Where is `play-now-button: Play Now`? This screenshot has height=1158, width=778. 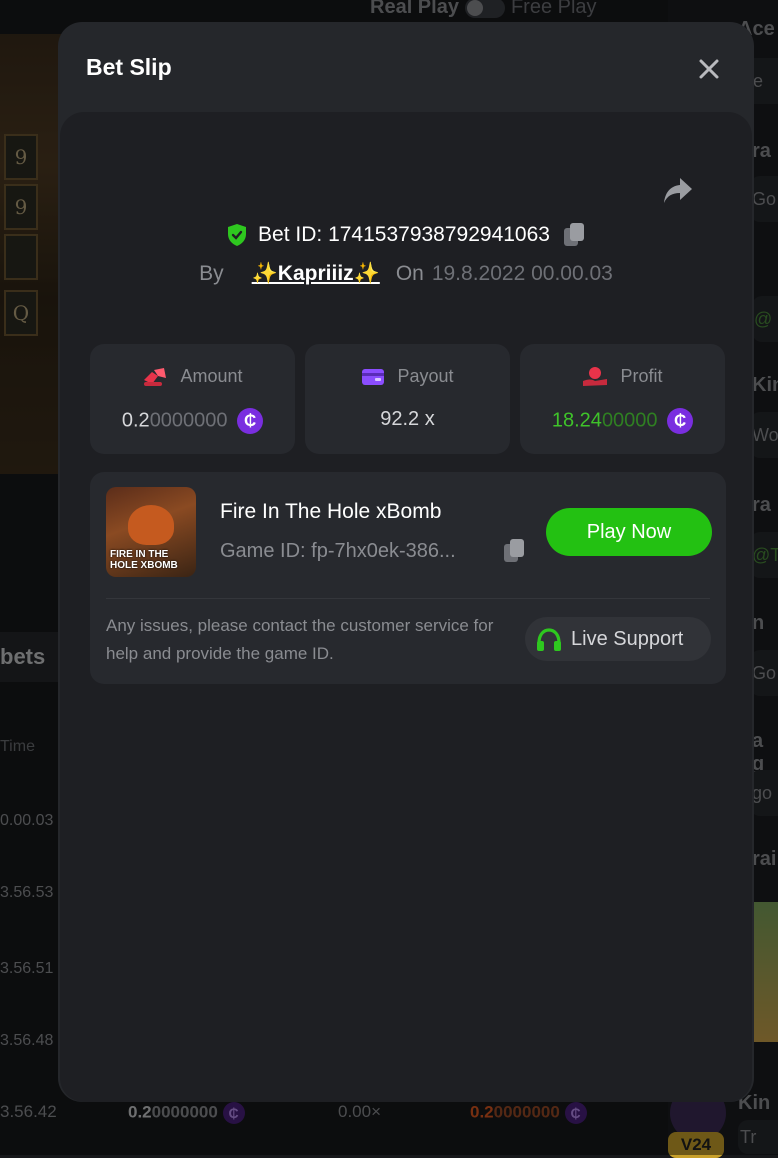
play-now-button: Play Now is located at coordinates (629, 532).